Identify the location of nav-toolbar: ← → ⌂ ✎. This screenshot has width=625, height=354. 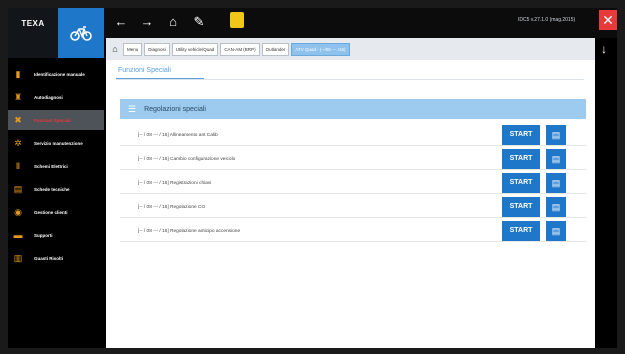
(160, 22).